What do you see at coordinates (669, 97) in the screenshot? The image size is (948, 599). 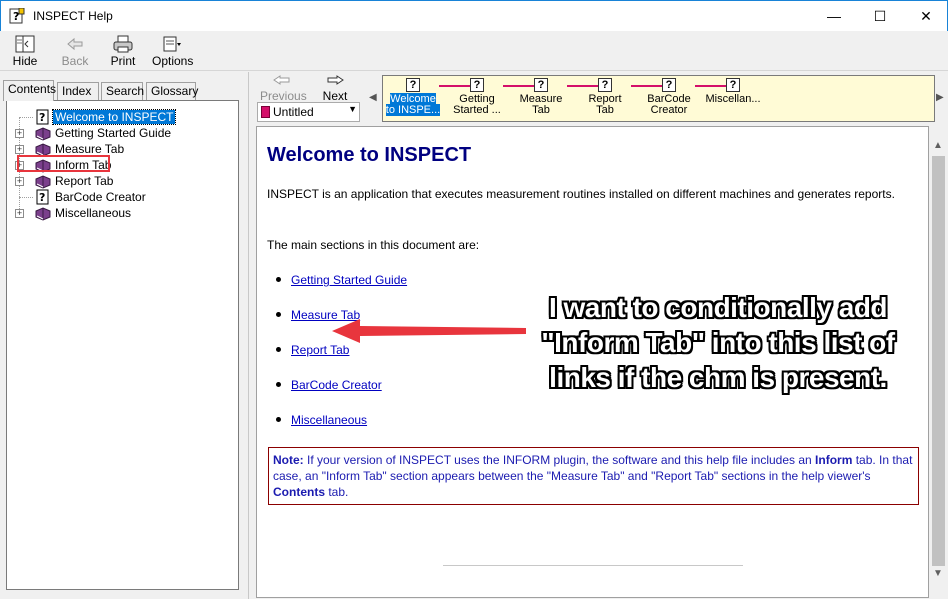 I see `breadcrumb-barcode-creator: ? BarCode Creator` at bounding box center [669, 97].